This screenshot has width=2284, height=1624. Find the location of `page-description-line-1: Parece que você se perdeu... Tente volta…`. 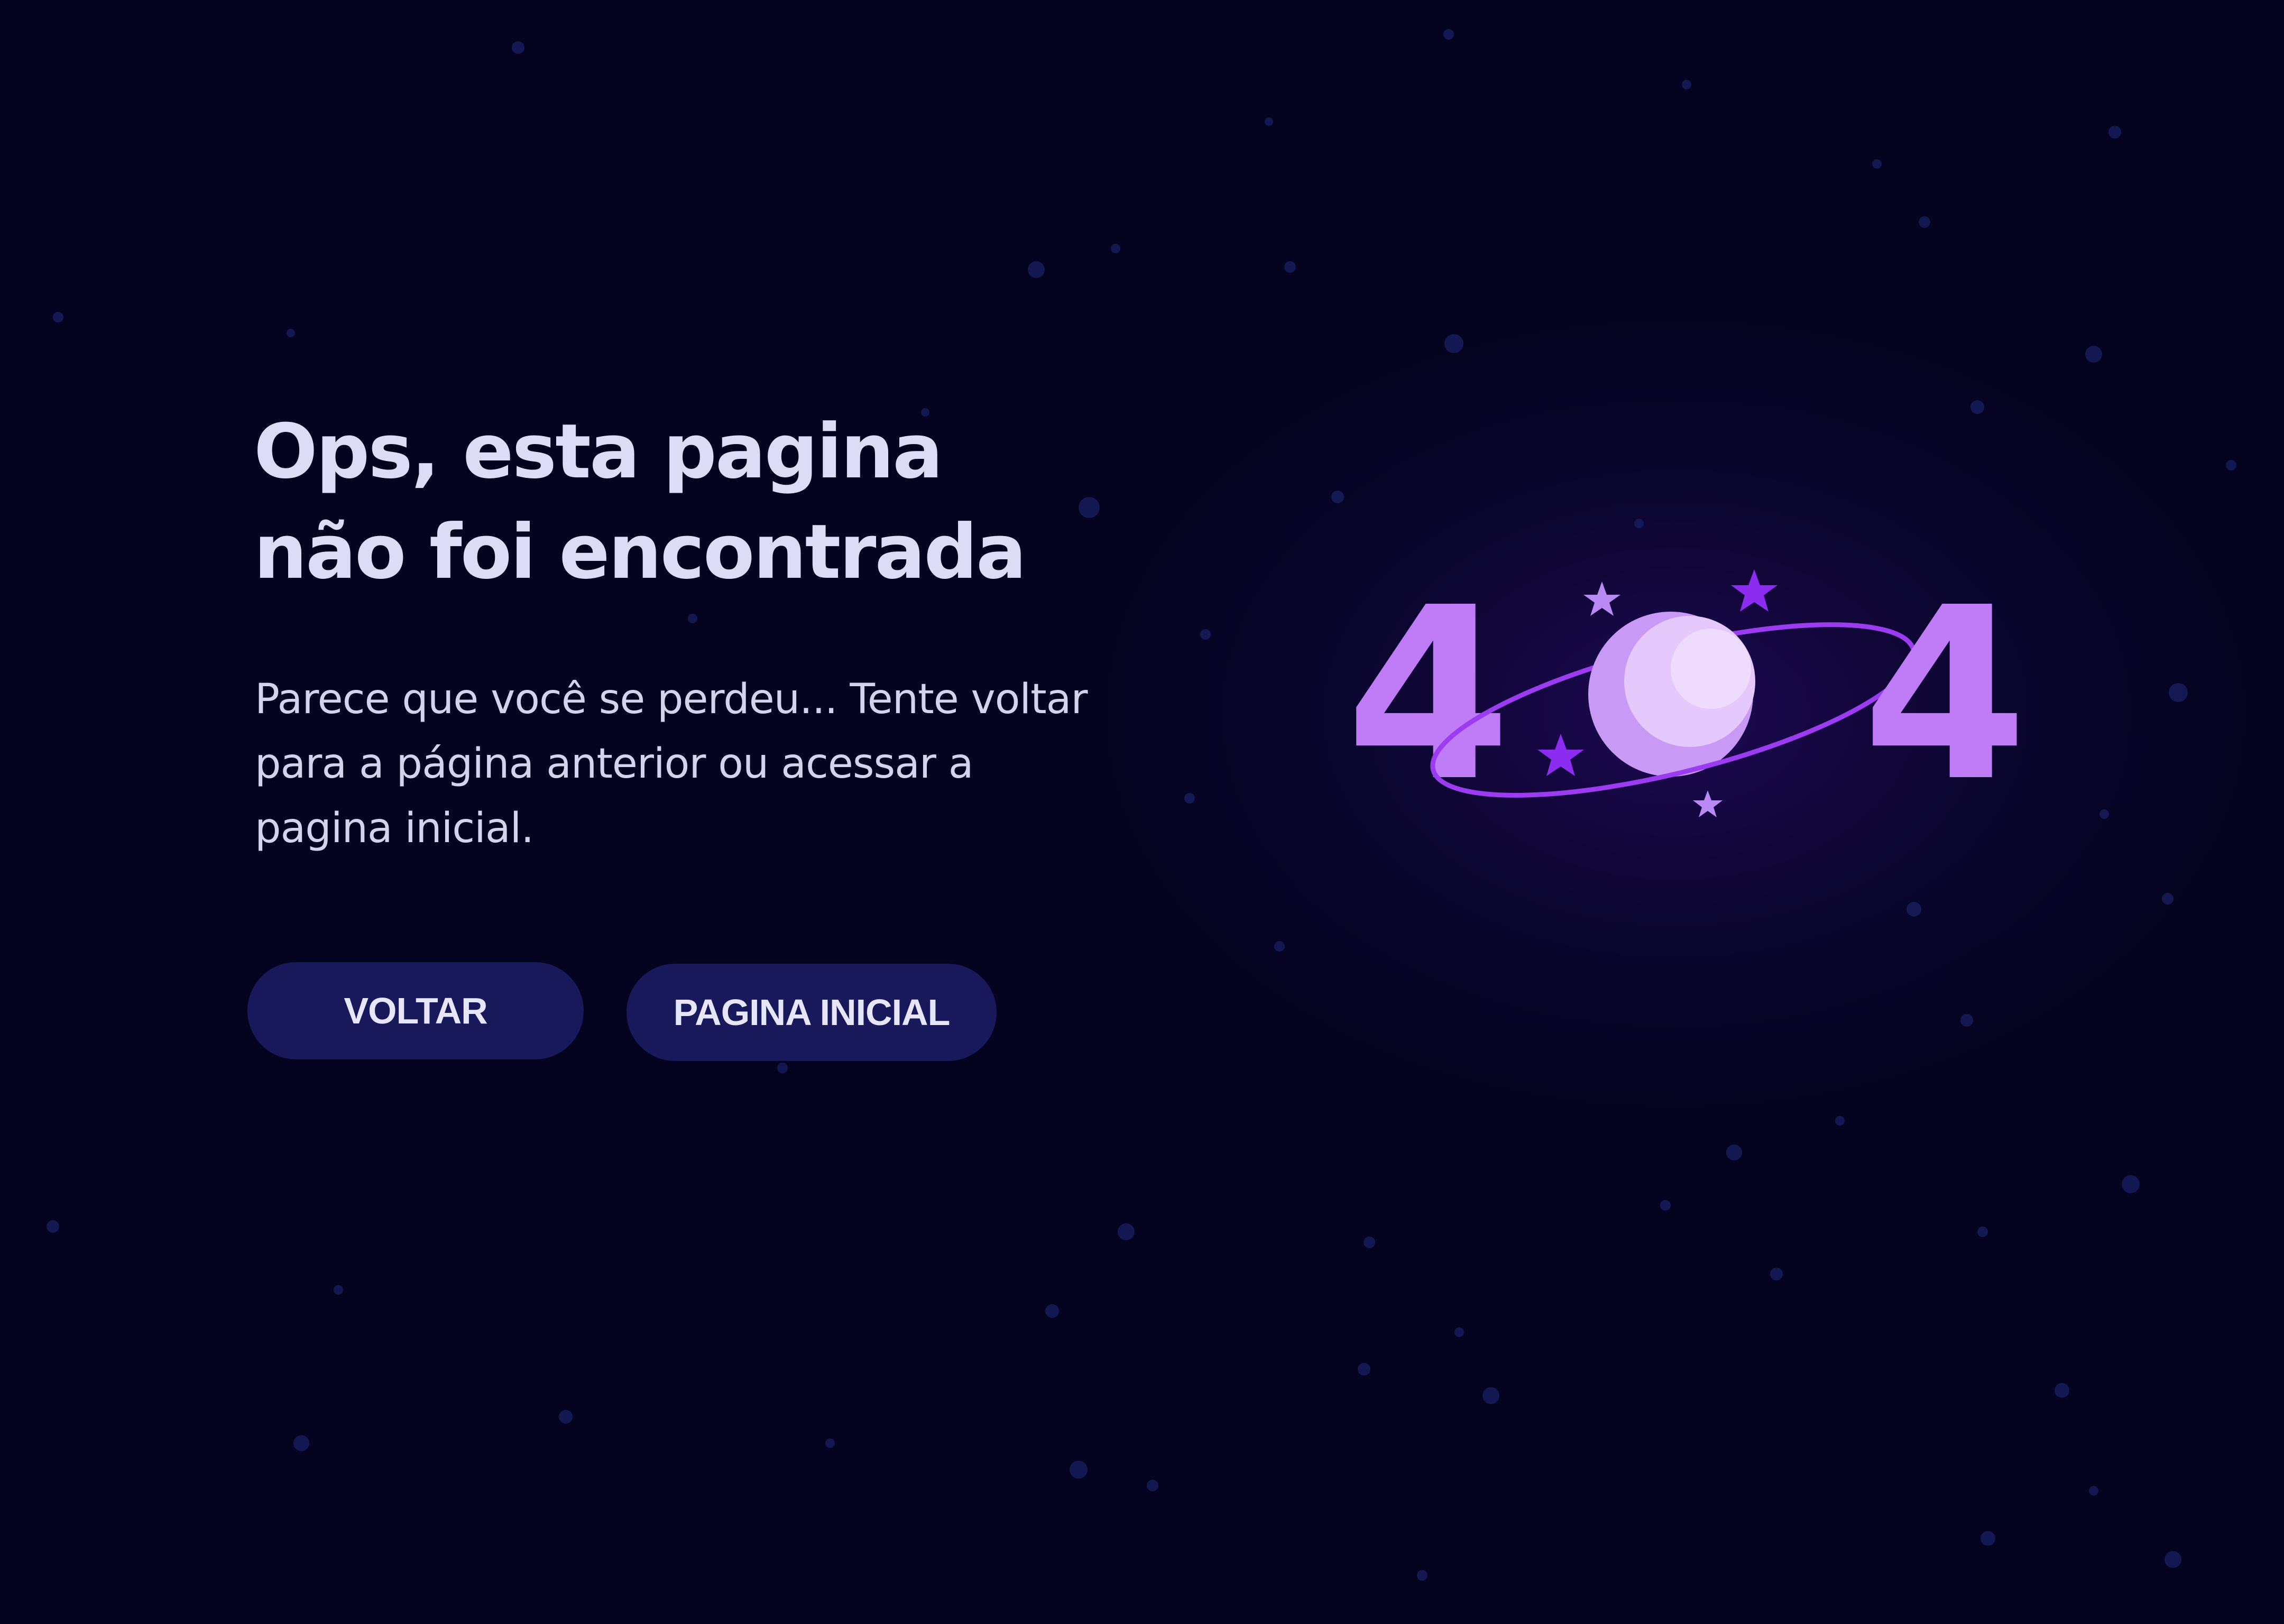

page-description-line-1: Parece que você se perdeu... Tente volta… is located at coordinates (671, 699).